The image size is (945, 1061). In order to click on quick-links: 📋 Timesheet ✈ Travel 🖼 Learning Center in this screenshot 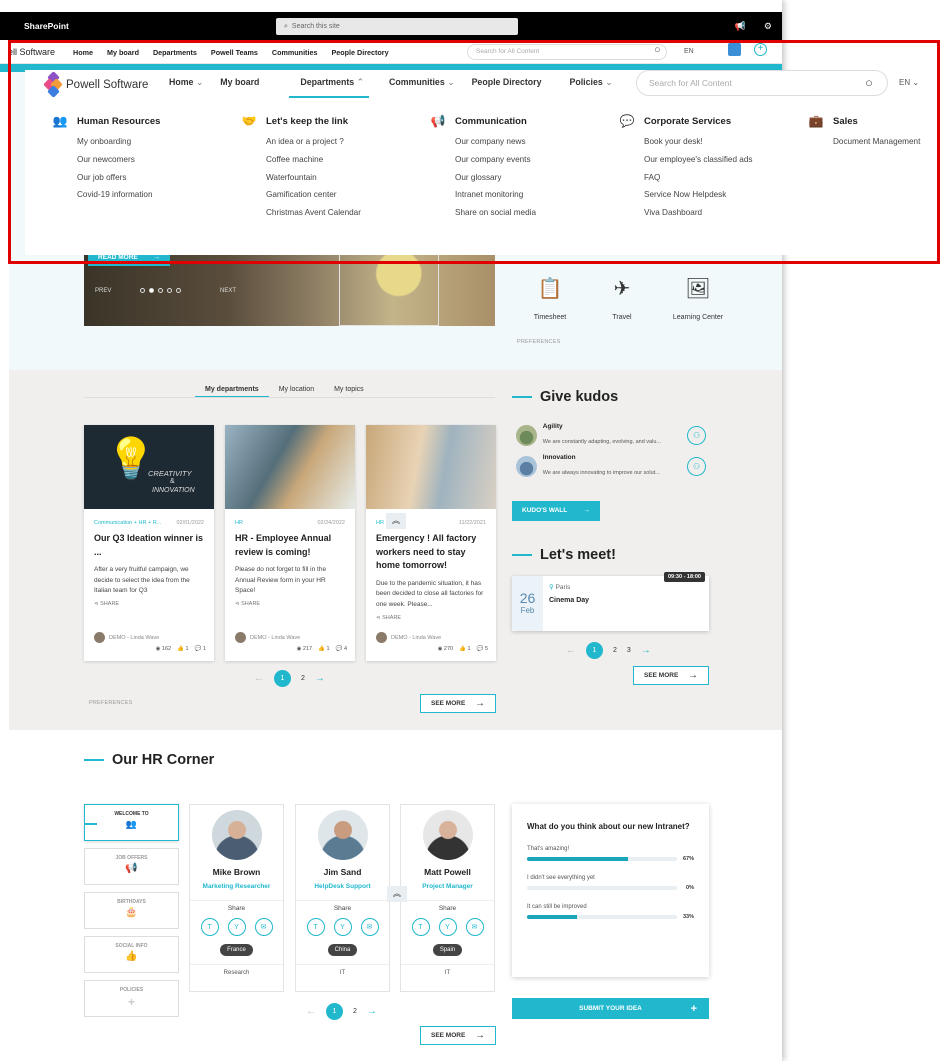, I will do `click(626, 298)`.